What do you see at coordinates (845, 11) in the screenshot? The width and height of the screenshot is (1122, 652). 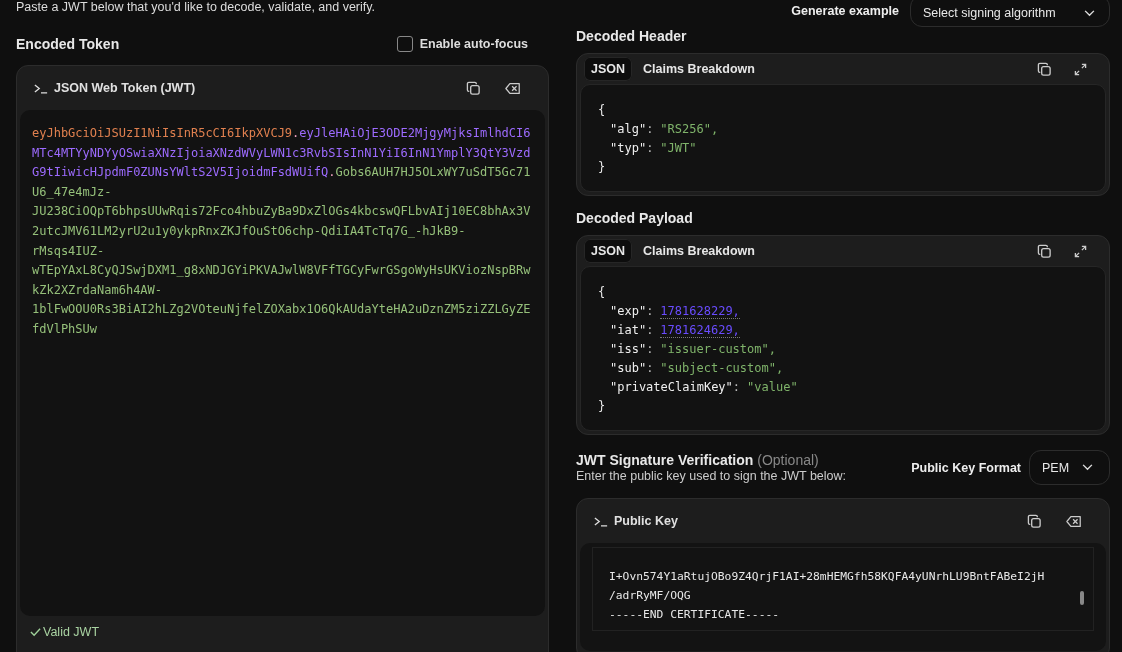 I see `generate-label: Generate example` at bounding box center [845, 11].